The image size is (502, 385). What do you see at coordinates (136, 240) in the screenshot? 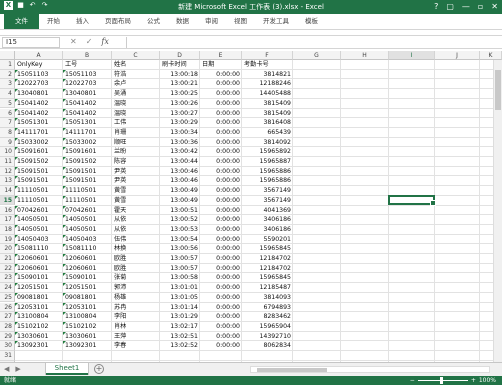
I see `cell-c19: 伍伟` at bounding box center [136, 240].